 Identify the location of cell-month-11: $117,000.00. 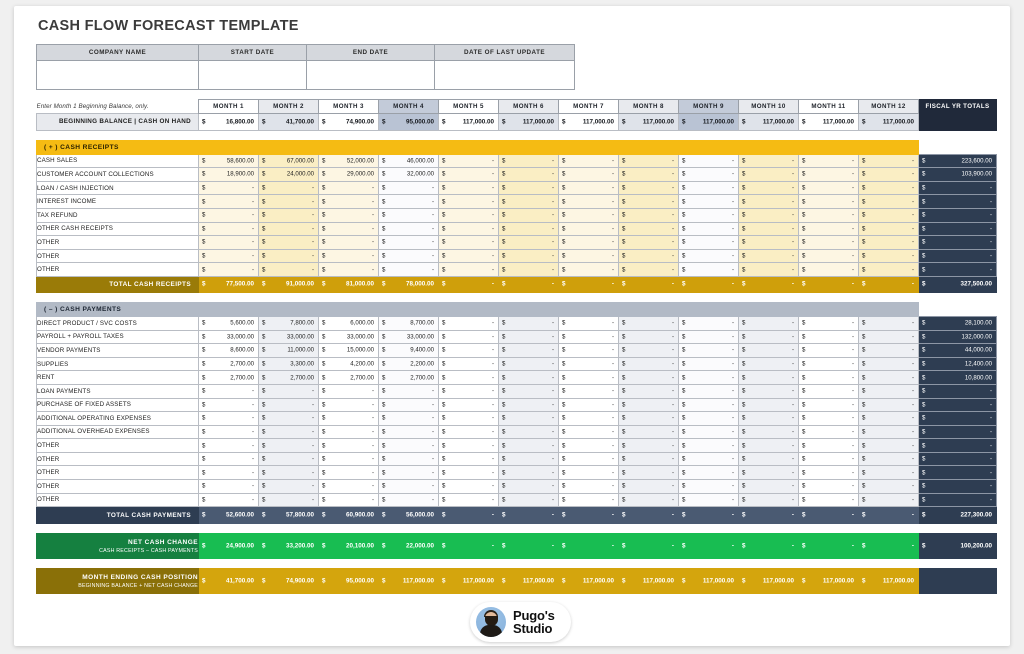
(828, 121).